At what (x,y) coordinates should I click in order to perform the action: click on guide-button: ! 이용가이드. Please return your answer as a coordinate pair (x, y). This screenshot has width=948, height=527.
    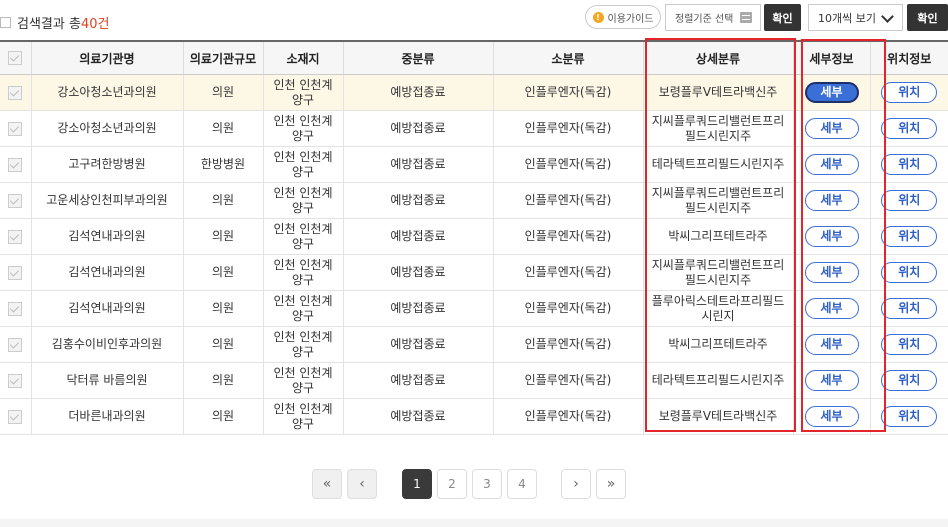
    Looking at the image, I should click on (623, 17).